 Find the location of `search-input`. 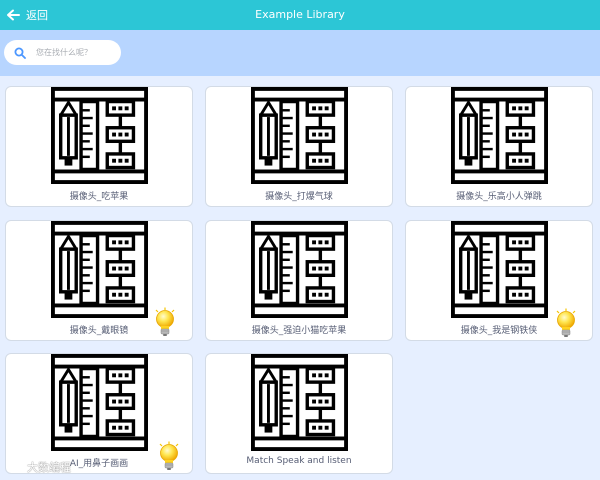

search-input is located at coordinates (71, 52).